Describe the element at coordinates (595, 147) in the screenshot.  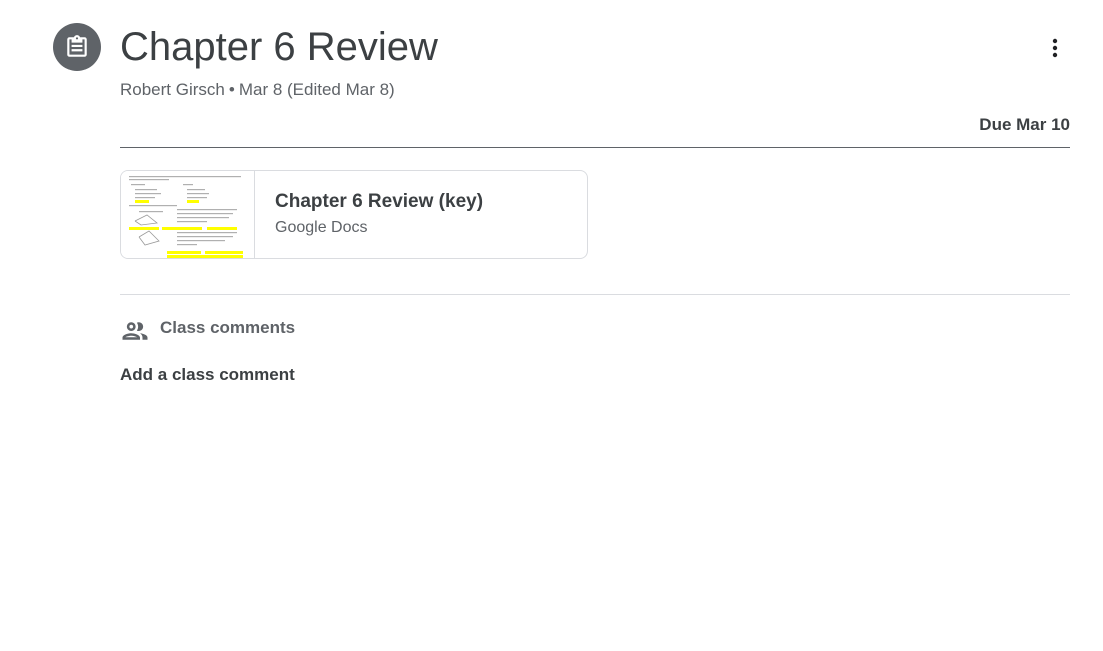
I see `header-divider` at that location.